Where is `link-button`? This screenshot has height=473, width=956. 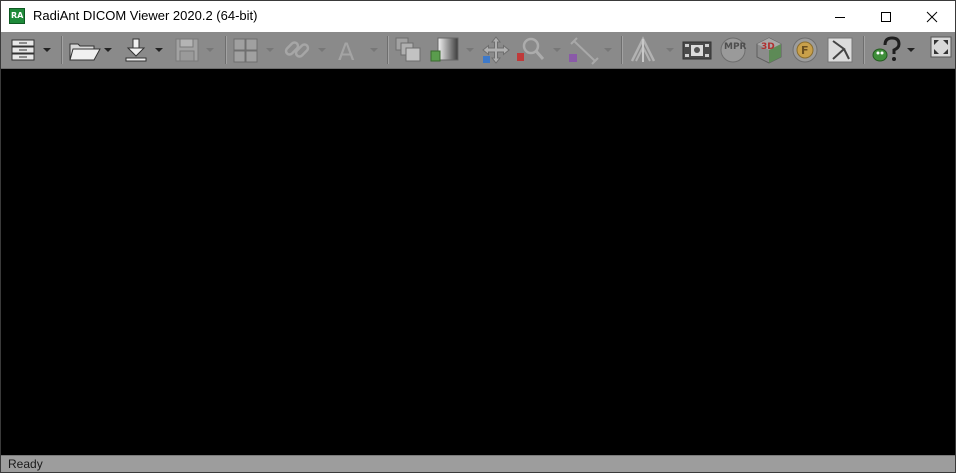
link-button is located at coordinates (306, 50).